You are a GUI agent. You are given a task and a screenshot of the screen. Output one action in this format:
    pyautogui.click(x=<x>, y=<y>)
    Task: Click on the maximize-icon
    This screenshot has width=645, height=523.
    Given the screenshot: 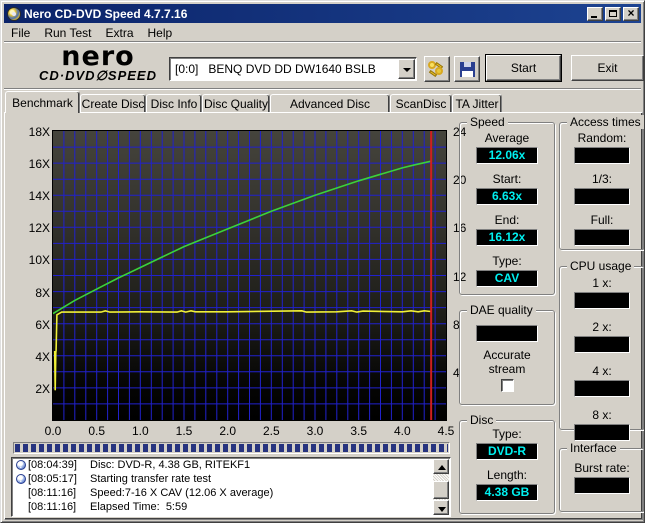 What is the action you would take?
    pyautogui.click(x=613, y=13)
    